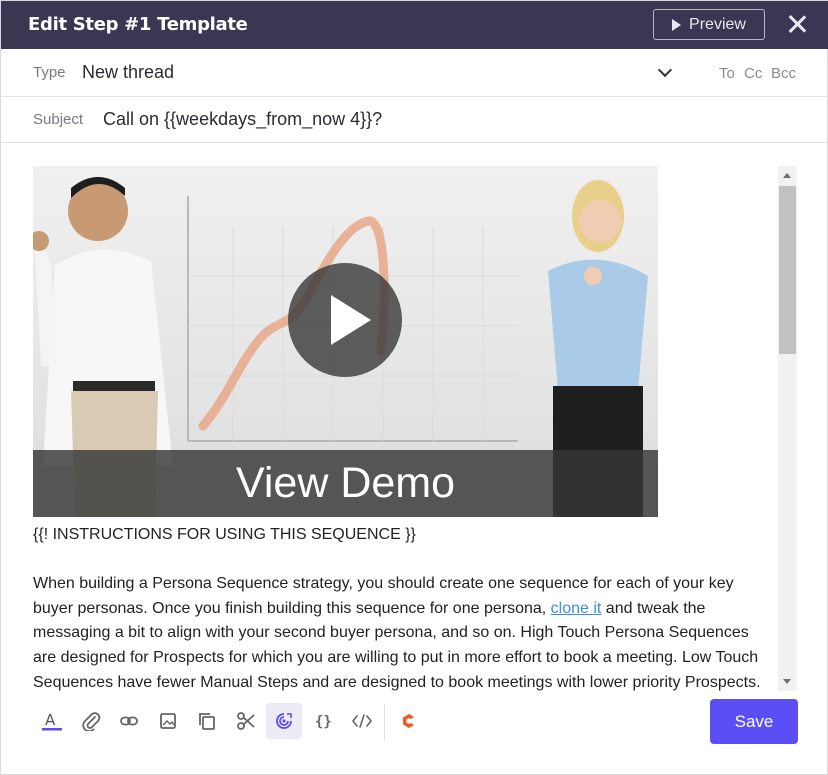  What do you see at coordinates (754, 721) in the screenshot?
I see `save-button: Save` at bounding box center [754, 721].